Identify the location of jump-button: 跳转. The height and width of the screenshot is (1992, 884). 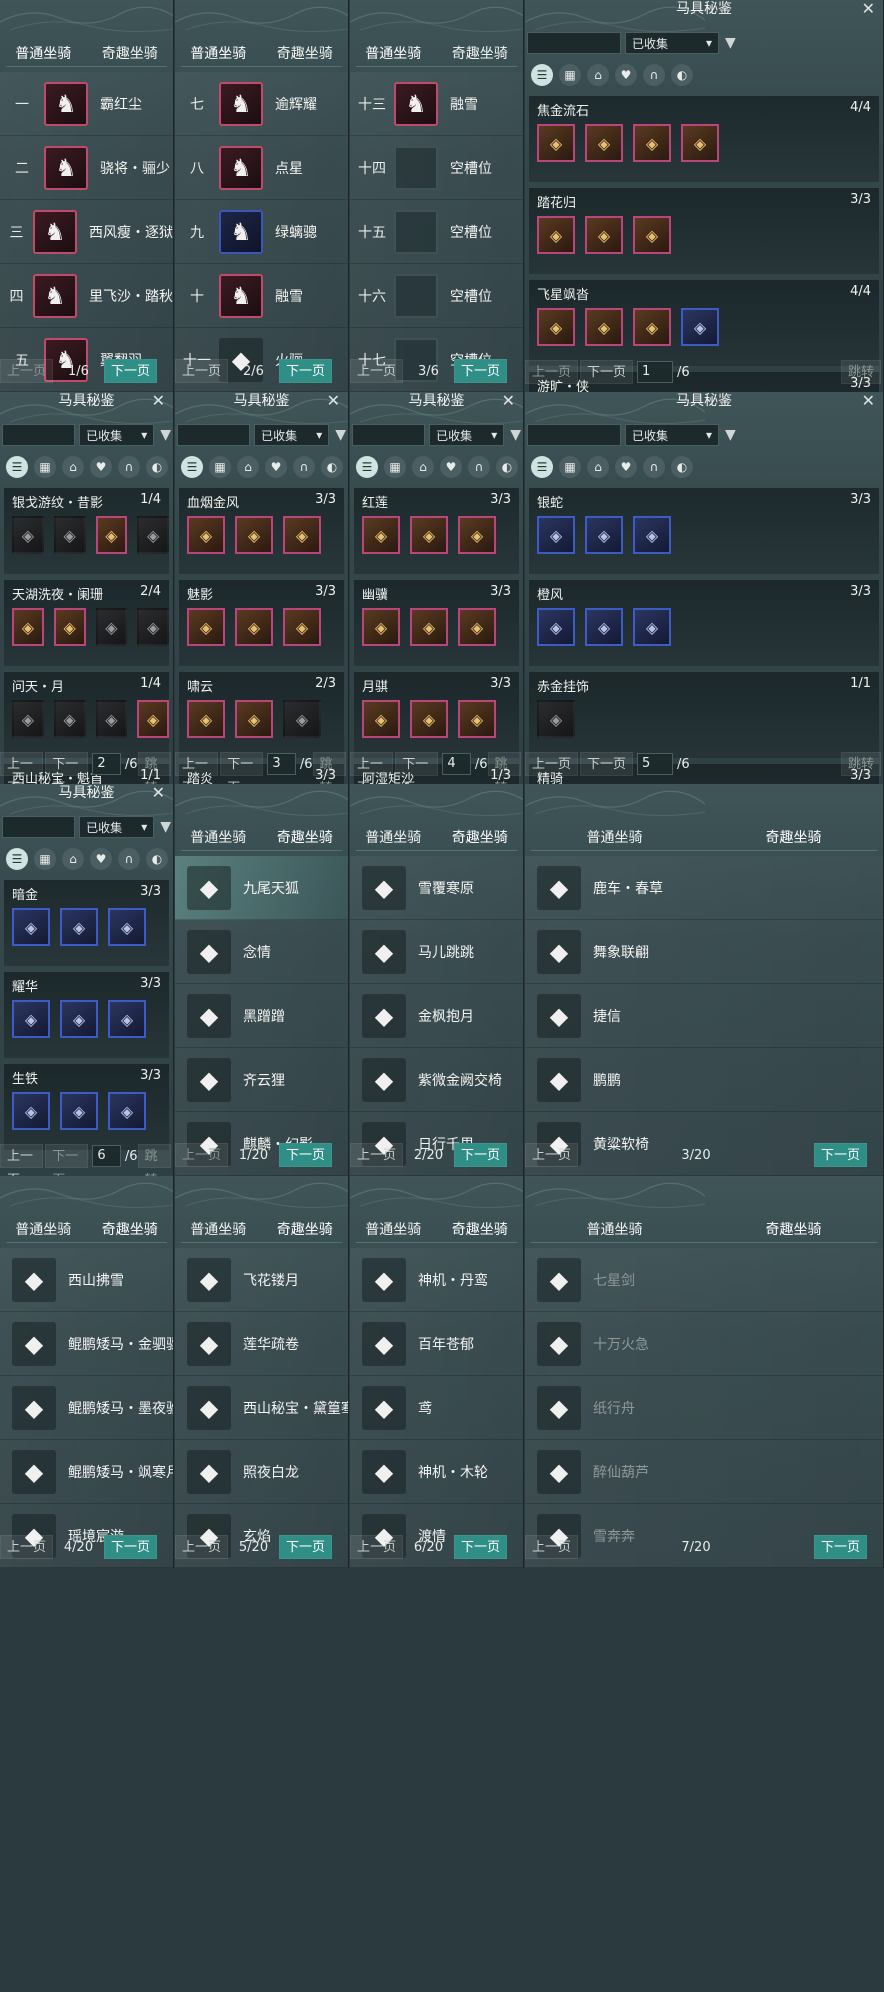
(860, 764).